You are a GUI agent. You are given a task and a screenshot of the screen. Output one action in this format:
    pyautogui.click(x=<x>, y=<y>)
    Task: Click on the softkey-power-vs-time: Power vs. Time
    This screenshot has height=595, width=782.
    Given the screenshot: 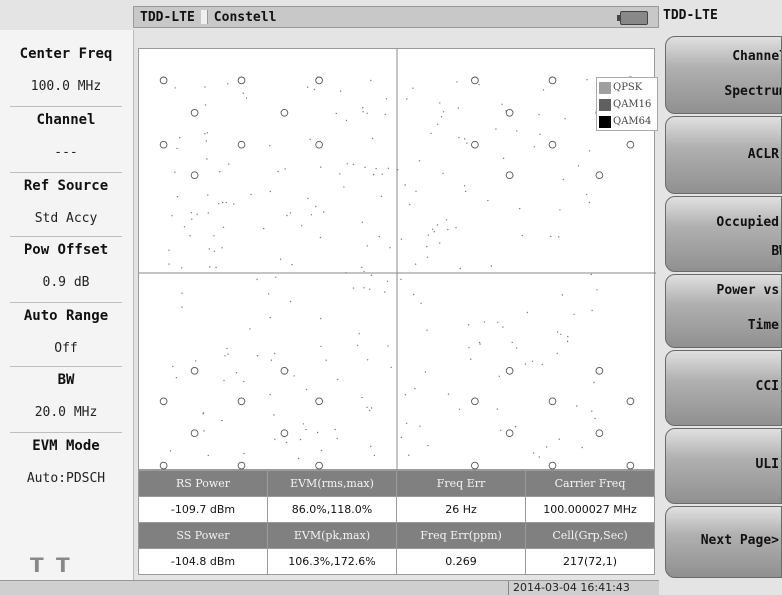 What is the action you would take?
    pyautogui.click(x=723, y=311)
    